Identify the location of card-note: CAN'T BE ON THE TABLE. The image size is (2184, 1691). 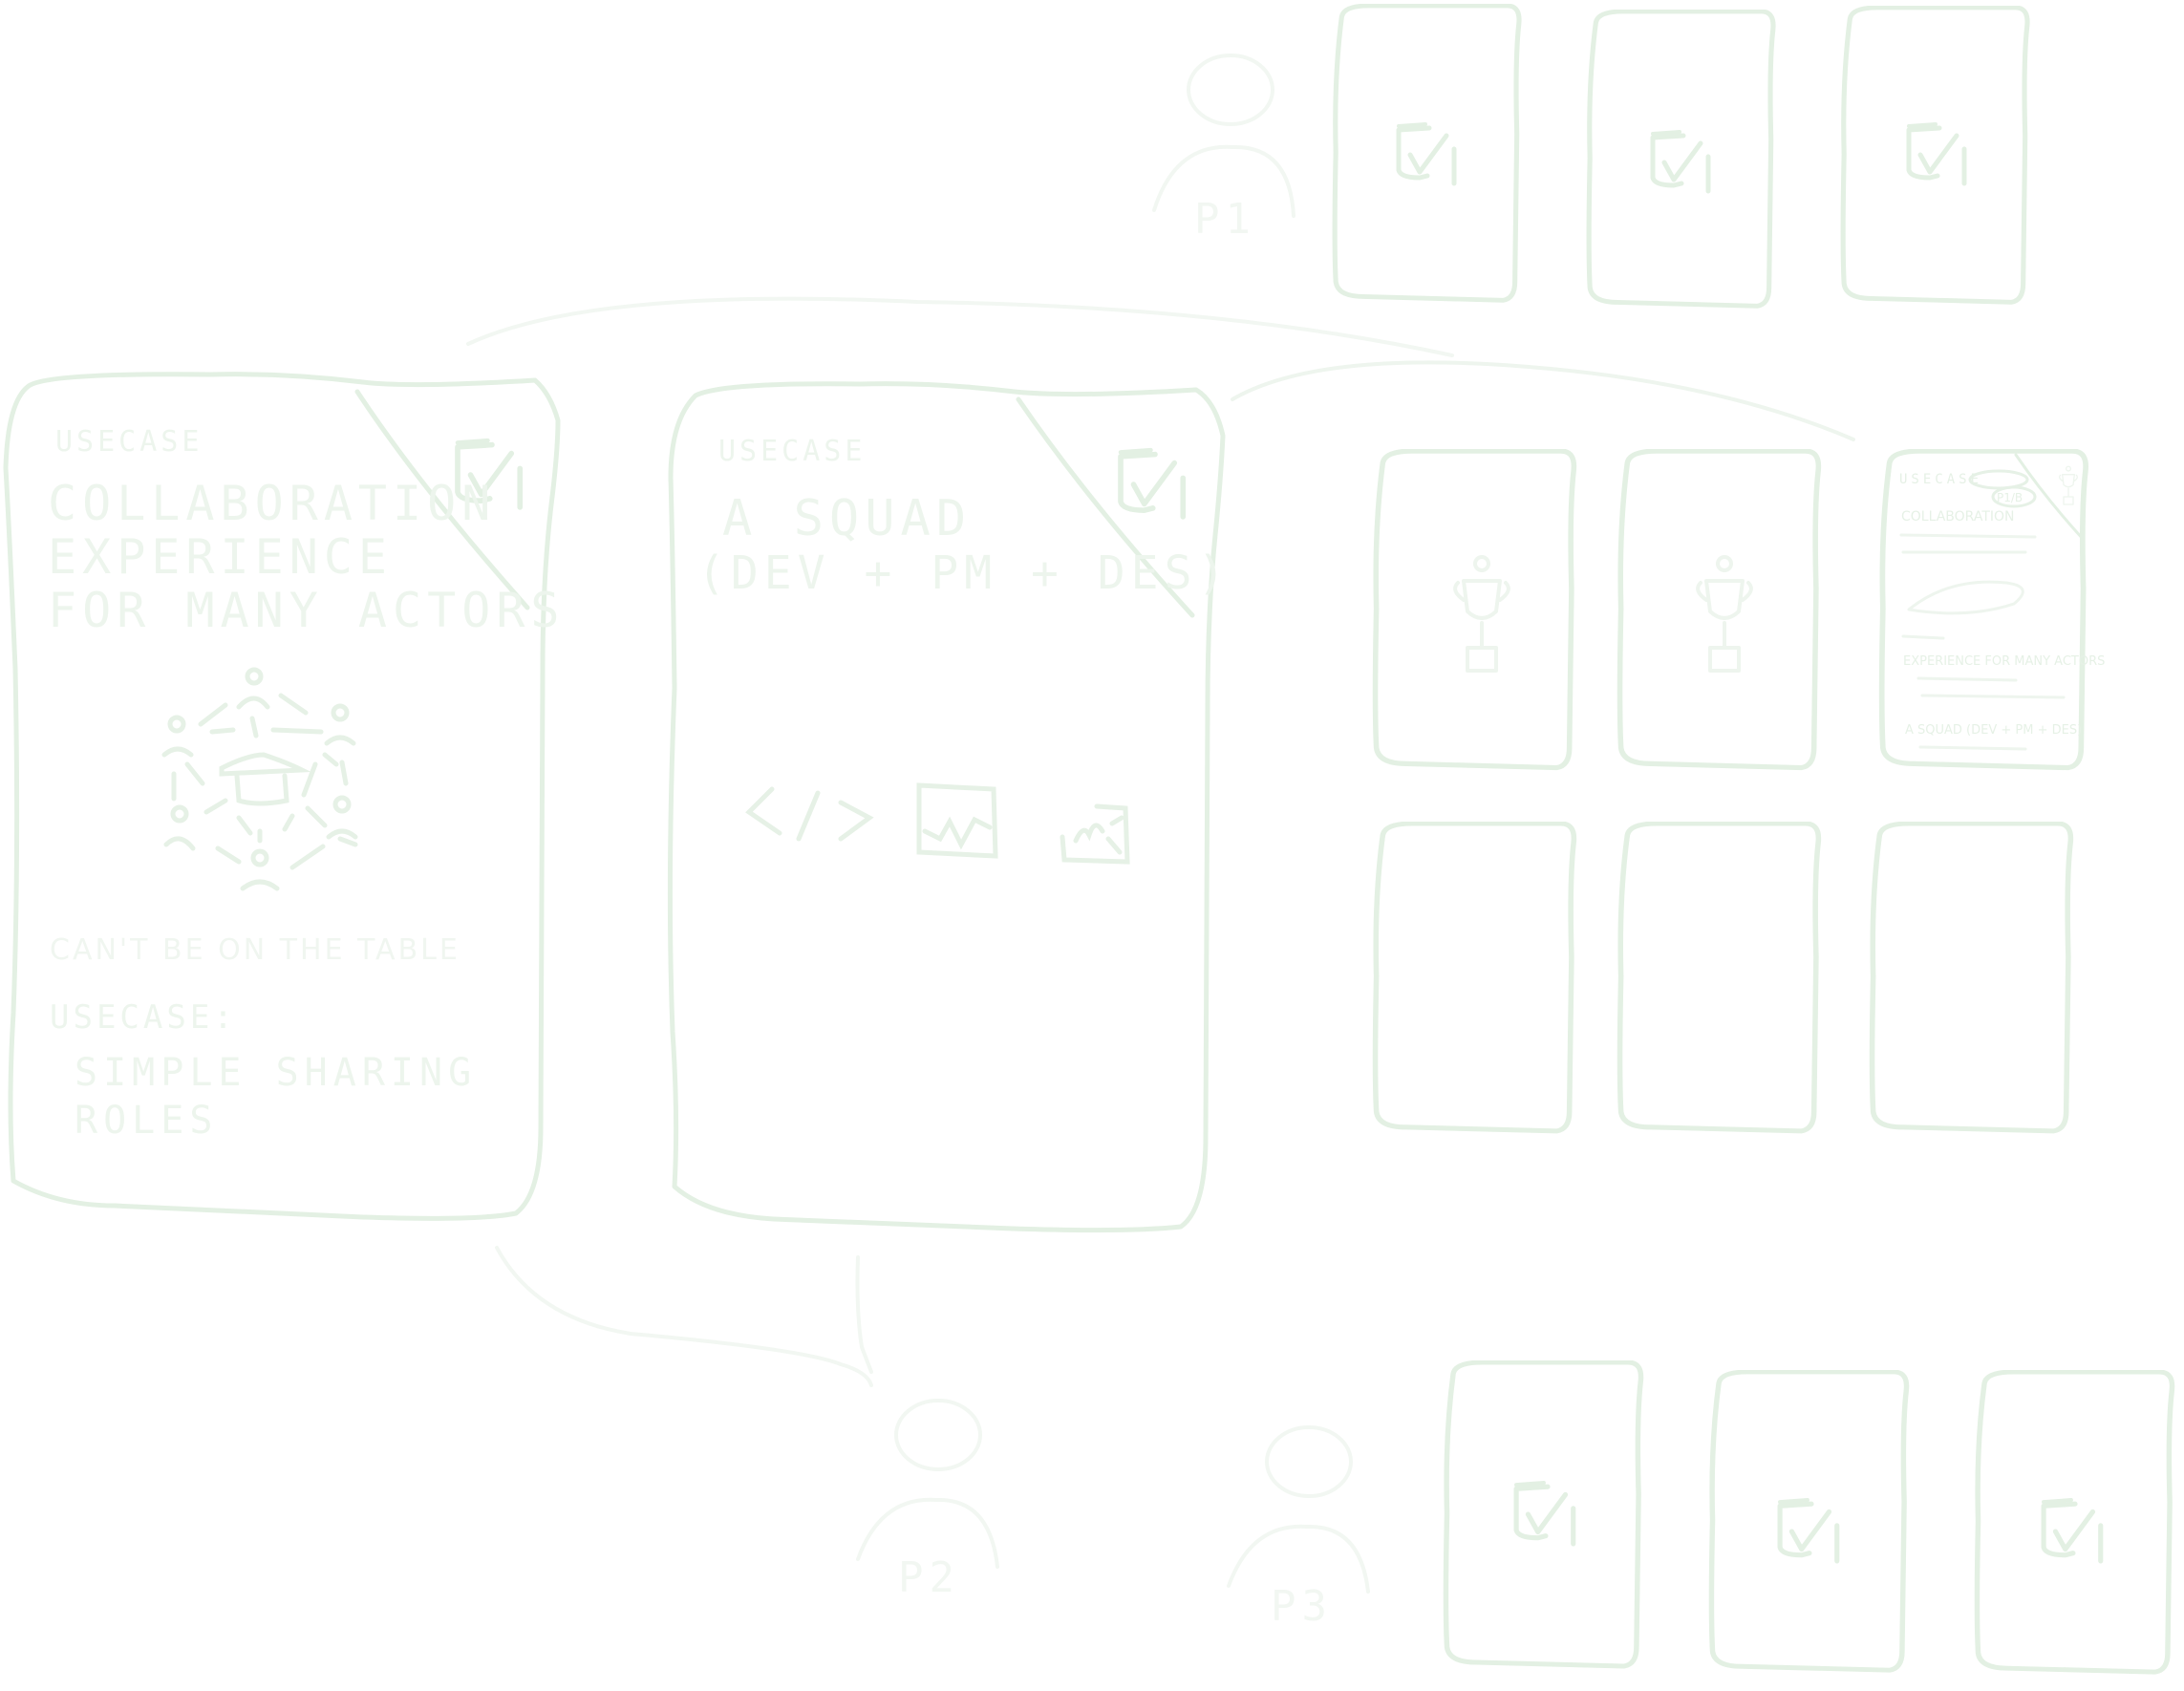
(255, 950).